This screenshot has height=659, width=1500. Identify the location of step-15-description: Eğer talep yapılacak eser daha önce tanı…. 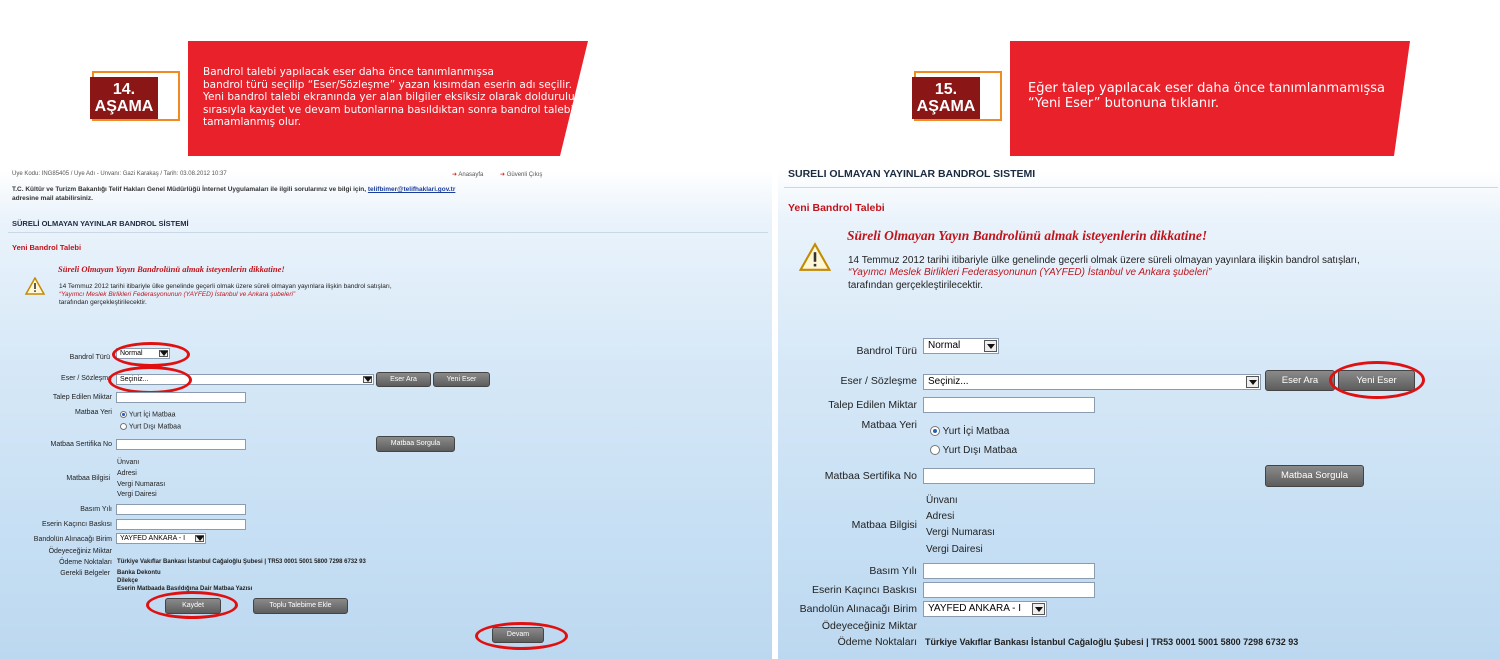
(1206, 96).